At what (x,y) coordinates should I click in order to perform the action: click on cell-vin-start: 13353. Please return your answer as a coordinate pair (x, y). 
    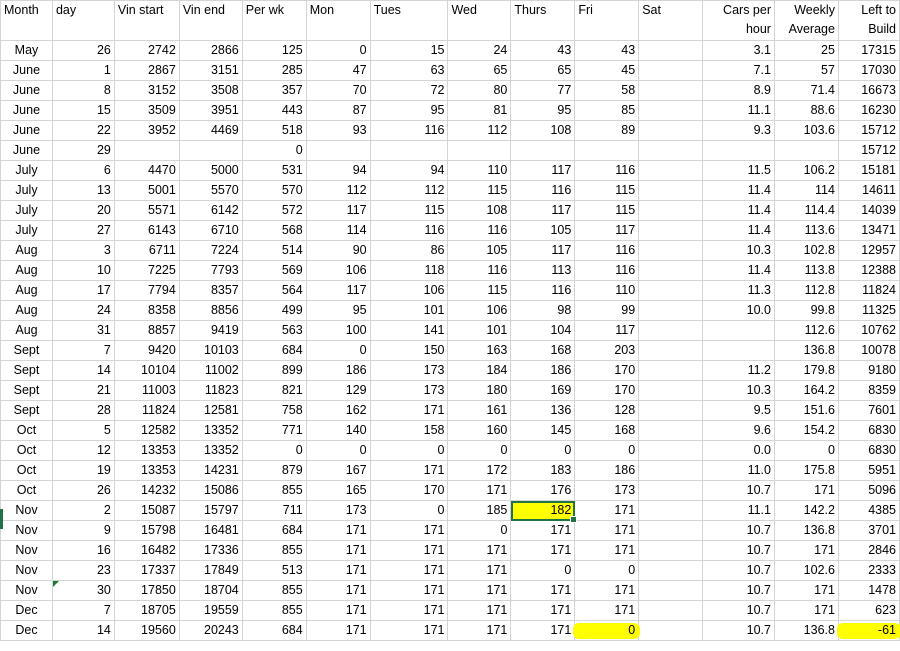
    Looking at the image, I should click on (146, 470).